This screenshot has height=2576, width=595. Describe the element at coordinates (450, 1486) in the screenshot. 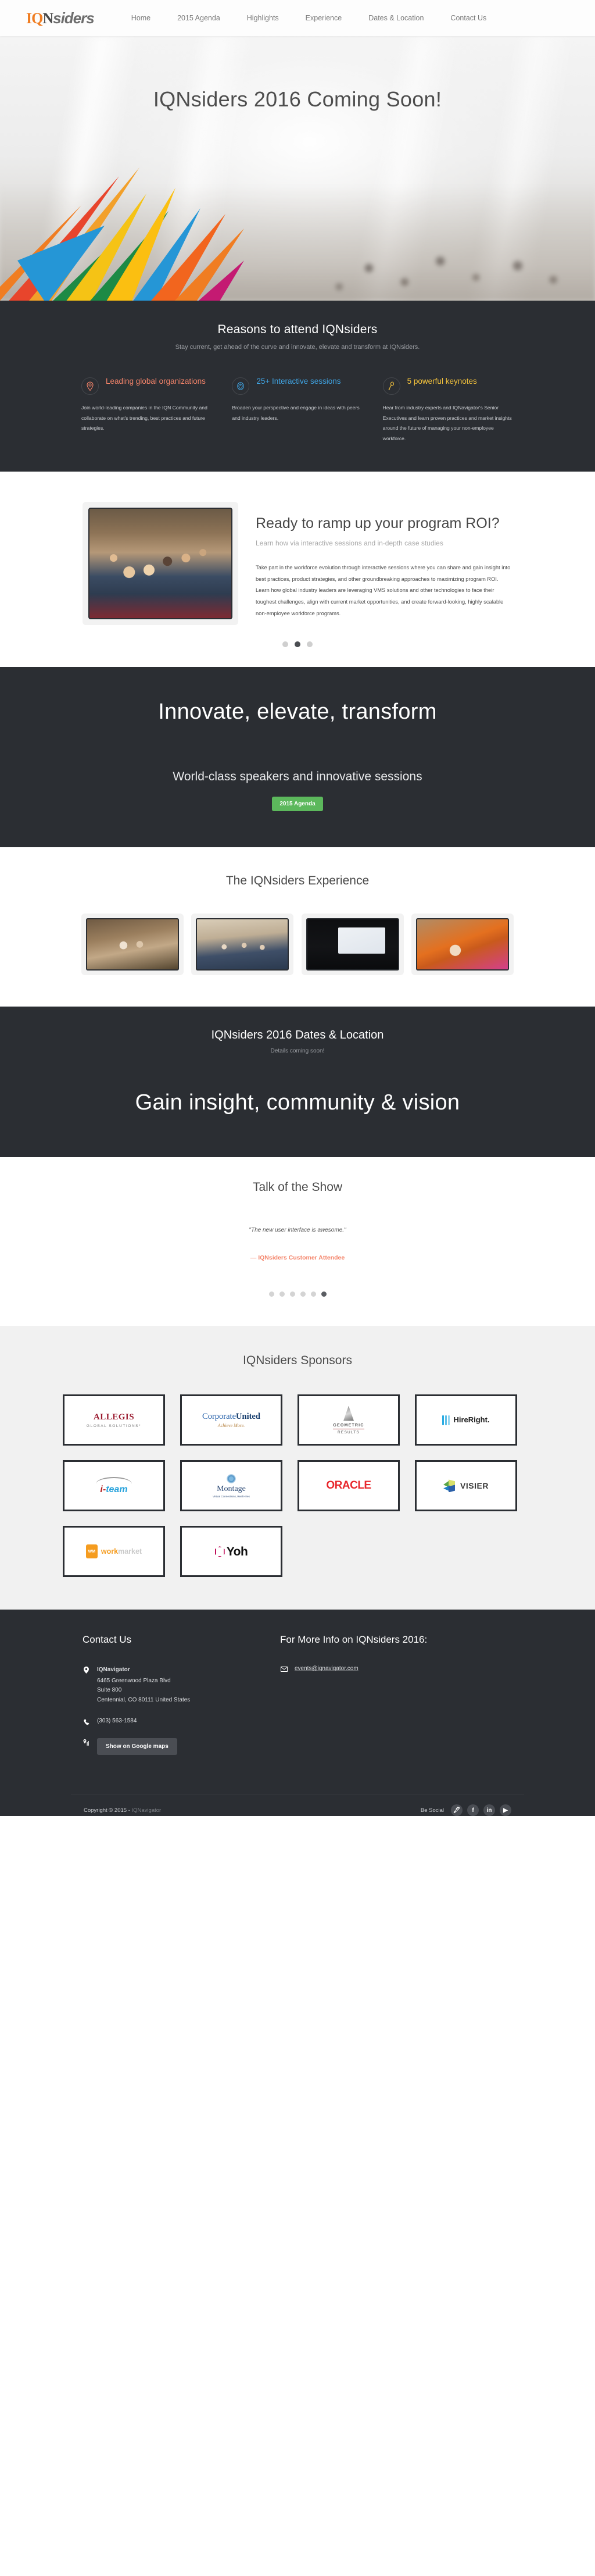

I see `visier-mark-icon` at that location.